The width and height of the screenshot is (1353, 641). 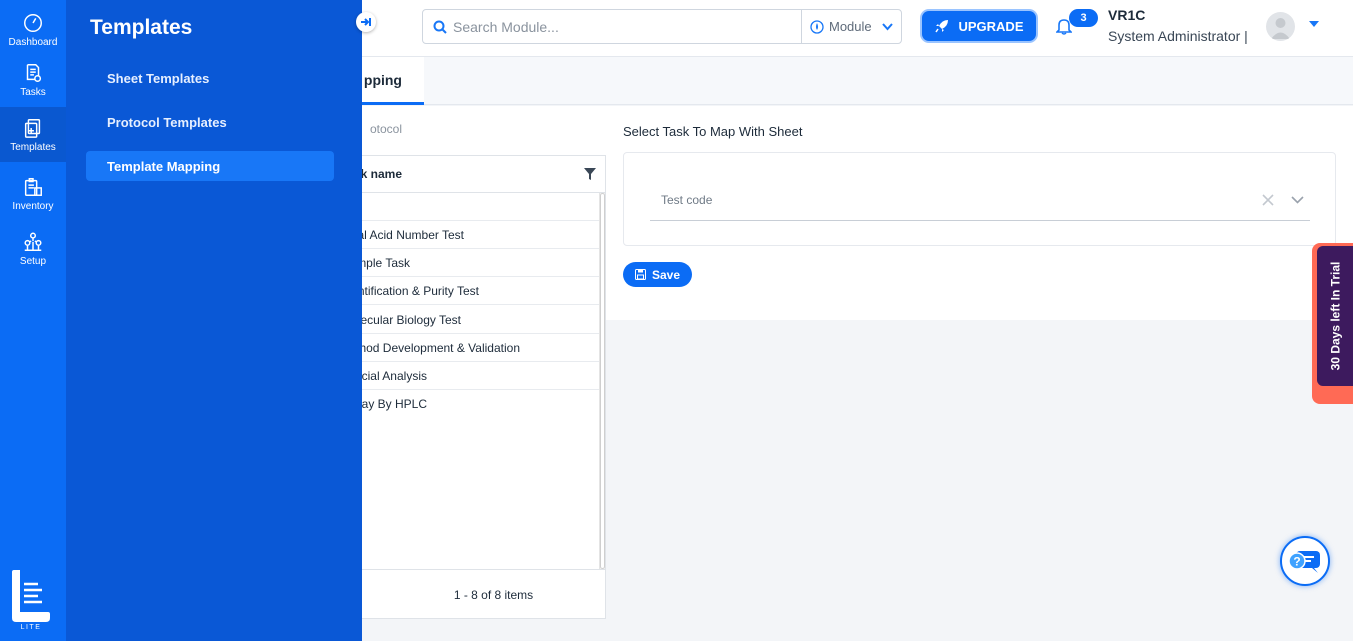 I want to click on table-cell: cial Analysis, so click(x=394, y=375).